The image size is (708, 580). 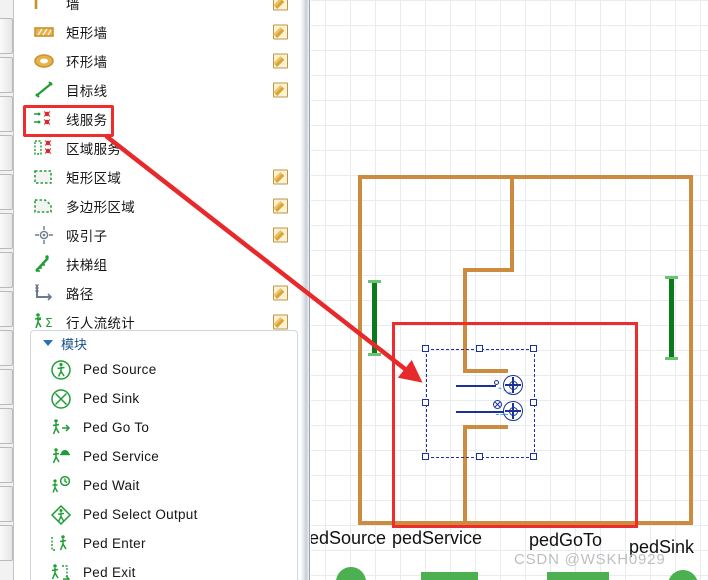 I want to click on module-item-5: Ped Select Output, so click(x=164, y=514).